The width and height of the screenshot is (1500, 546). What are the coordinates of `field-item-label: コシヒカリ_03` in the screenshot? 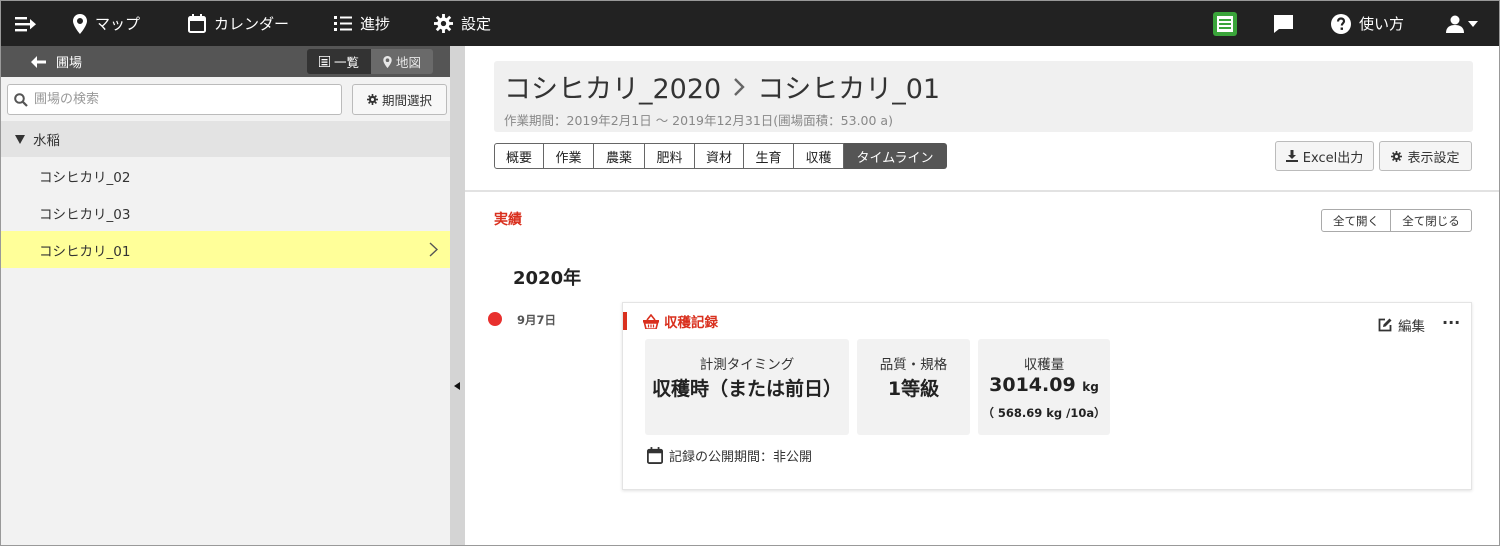 It's located at (85, 214).